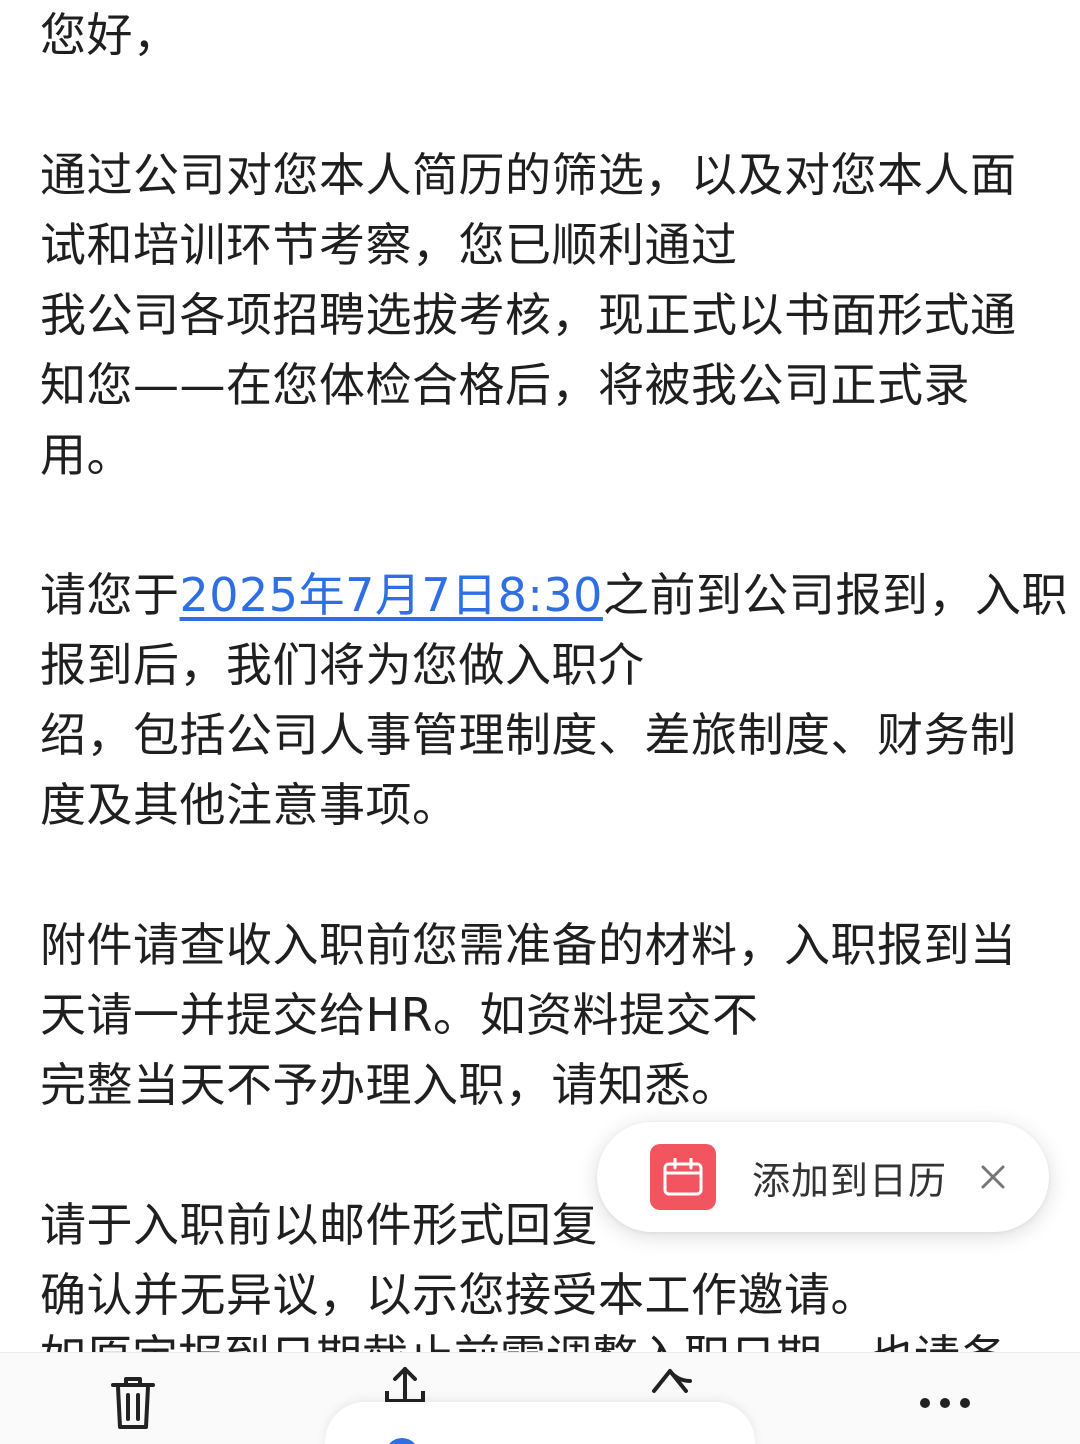 The width and height of the screenshot is (1080, 1444). I want to click on para1-line: 我公司各项招聘选拔考核，现正式以书面形式通, so click(528, 315).